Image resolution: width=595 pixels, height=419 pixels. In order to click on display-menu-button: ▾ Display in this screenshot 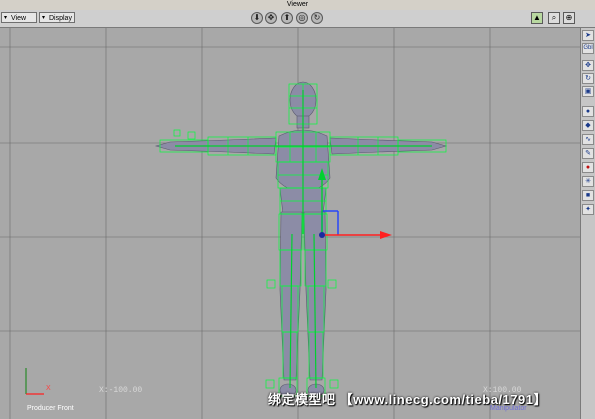, I will do `click(57, 17)`.